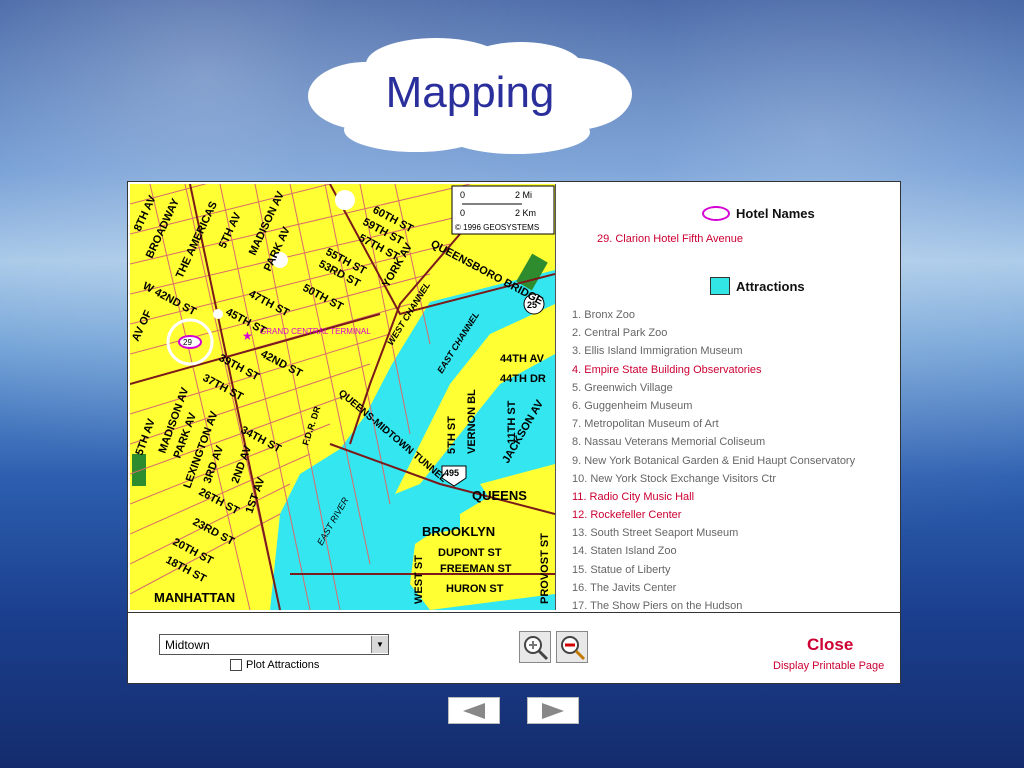  I want to click on plot-attractions-checkbox: Plot Attractions, so click(274, 665).